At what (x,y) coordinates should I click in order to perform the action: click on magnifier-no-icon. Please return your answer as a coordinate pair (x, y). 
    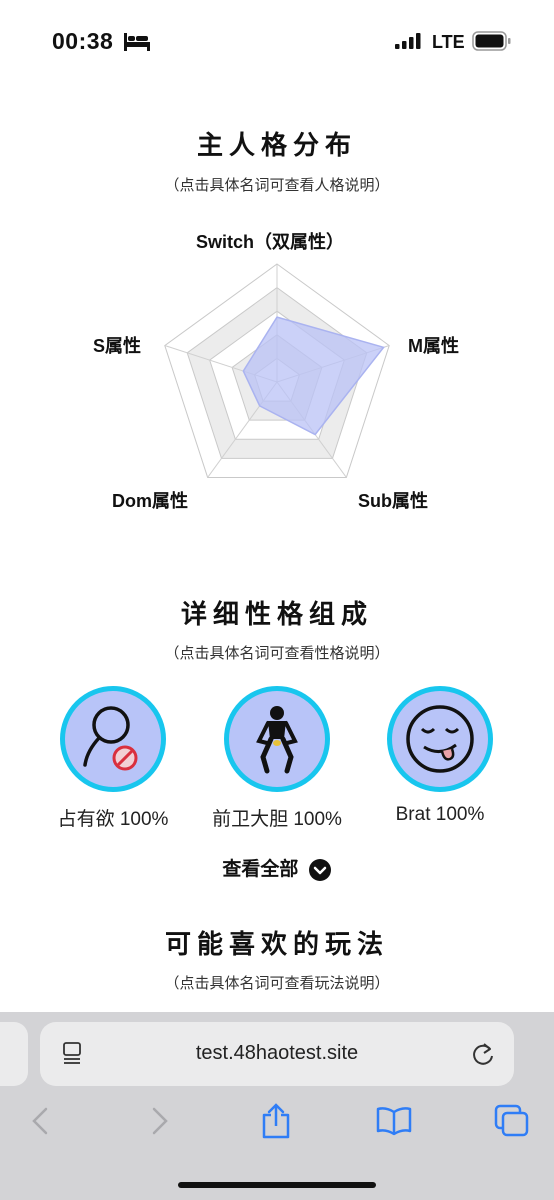
    Looking at the image, I should click on (110, 738).